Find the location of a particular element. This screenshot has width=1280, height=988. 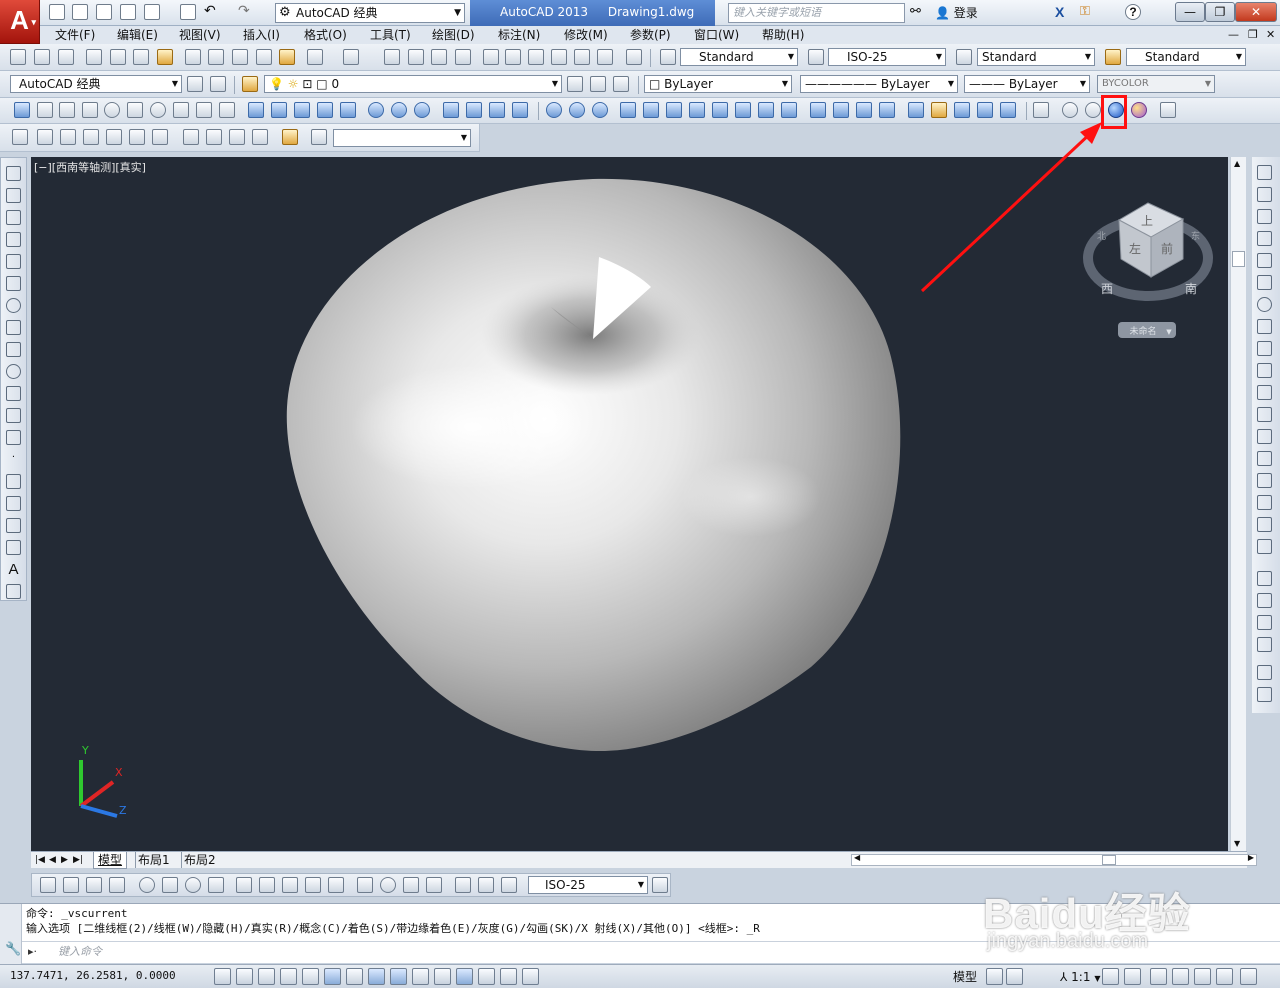

named-views-icon is located at coordinates (20, 137).